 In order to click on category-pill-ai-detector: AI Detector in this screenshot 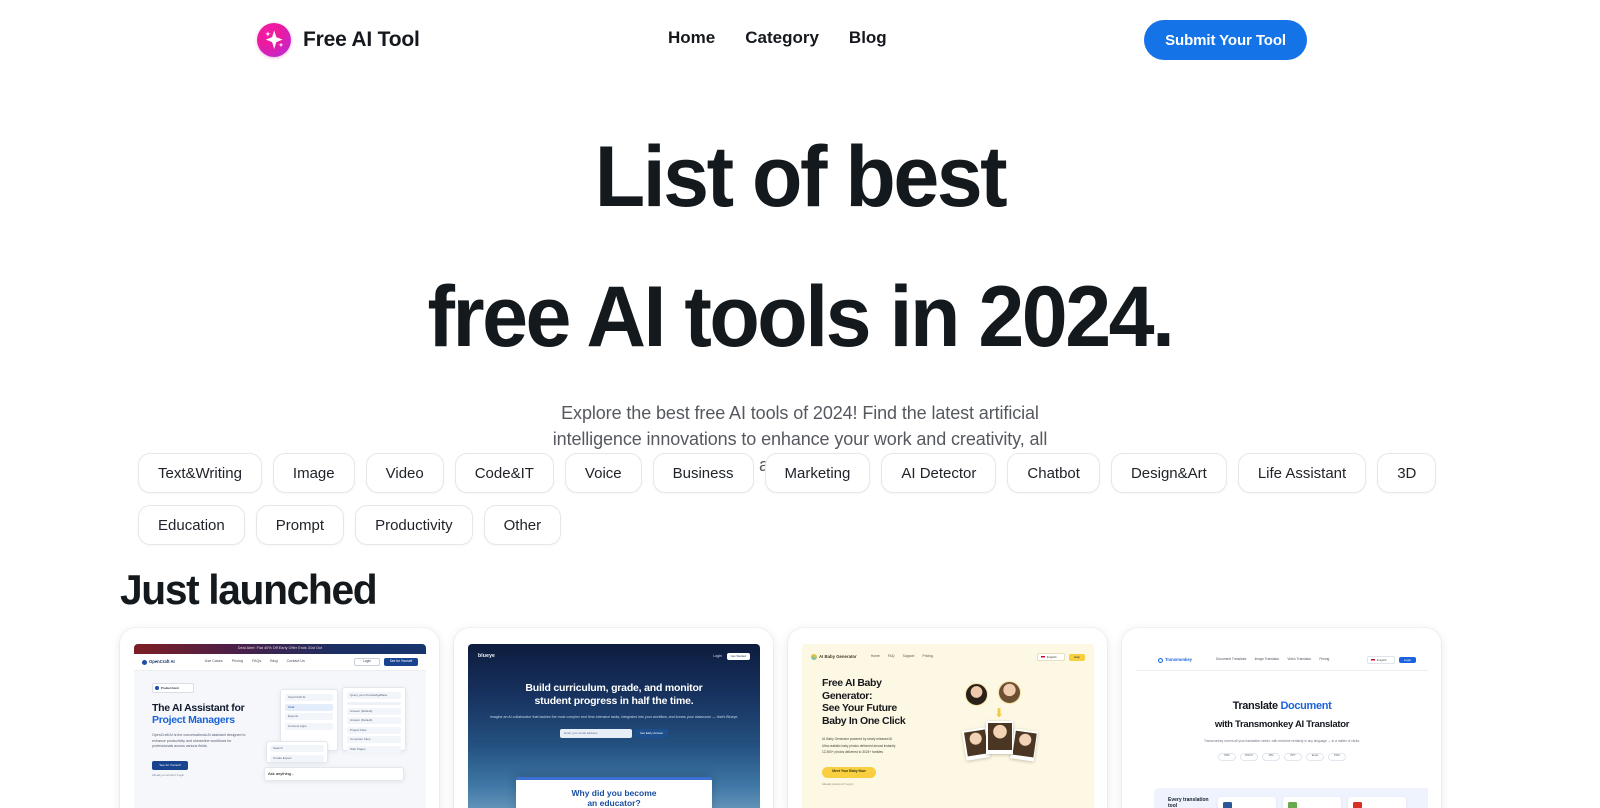, I will do `click(939, 473)`.